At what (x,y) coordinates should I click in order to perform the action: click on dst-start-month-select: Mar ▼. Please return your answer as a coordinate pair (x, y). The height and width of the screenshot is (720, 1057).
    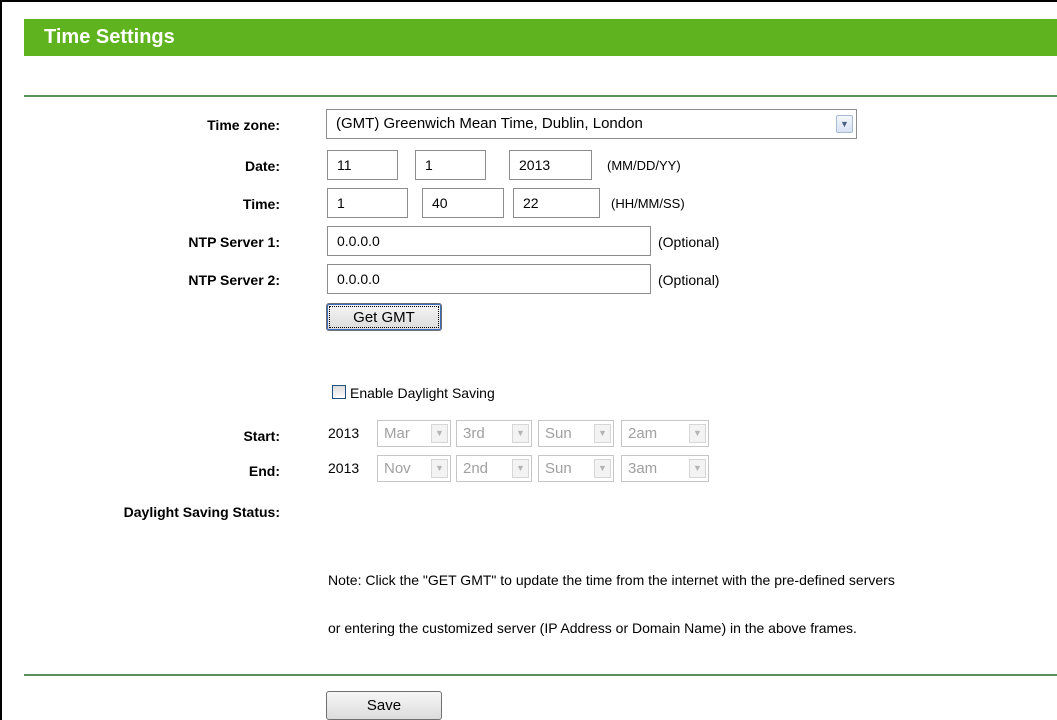
    Looking at the image, I should click on (414, 433).